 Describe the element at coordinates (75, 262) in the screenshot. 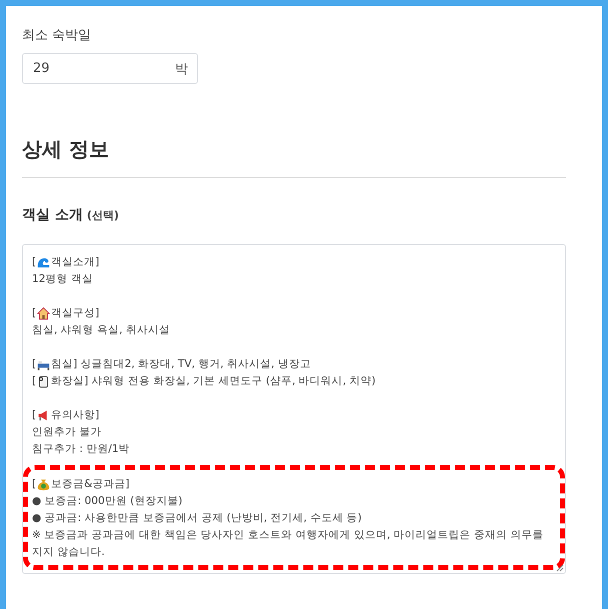

I see `text-line: 객실소개]` at that location.